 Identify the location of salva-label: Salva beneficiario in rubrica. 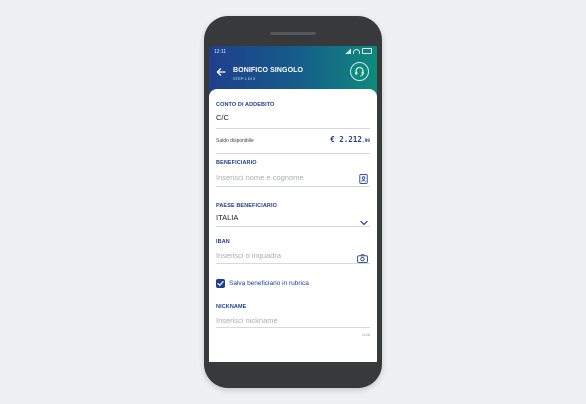
(269, 283).